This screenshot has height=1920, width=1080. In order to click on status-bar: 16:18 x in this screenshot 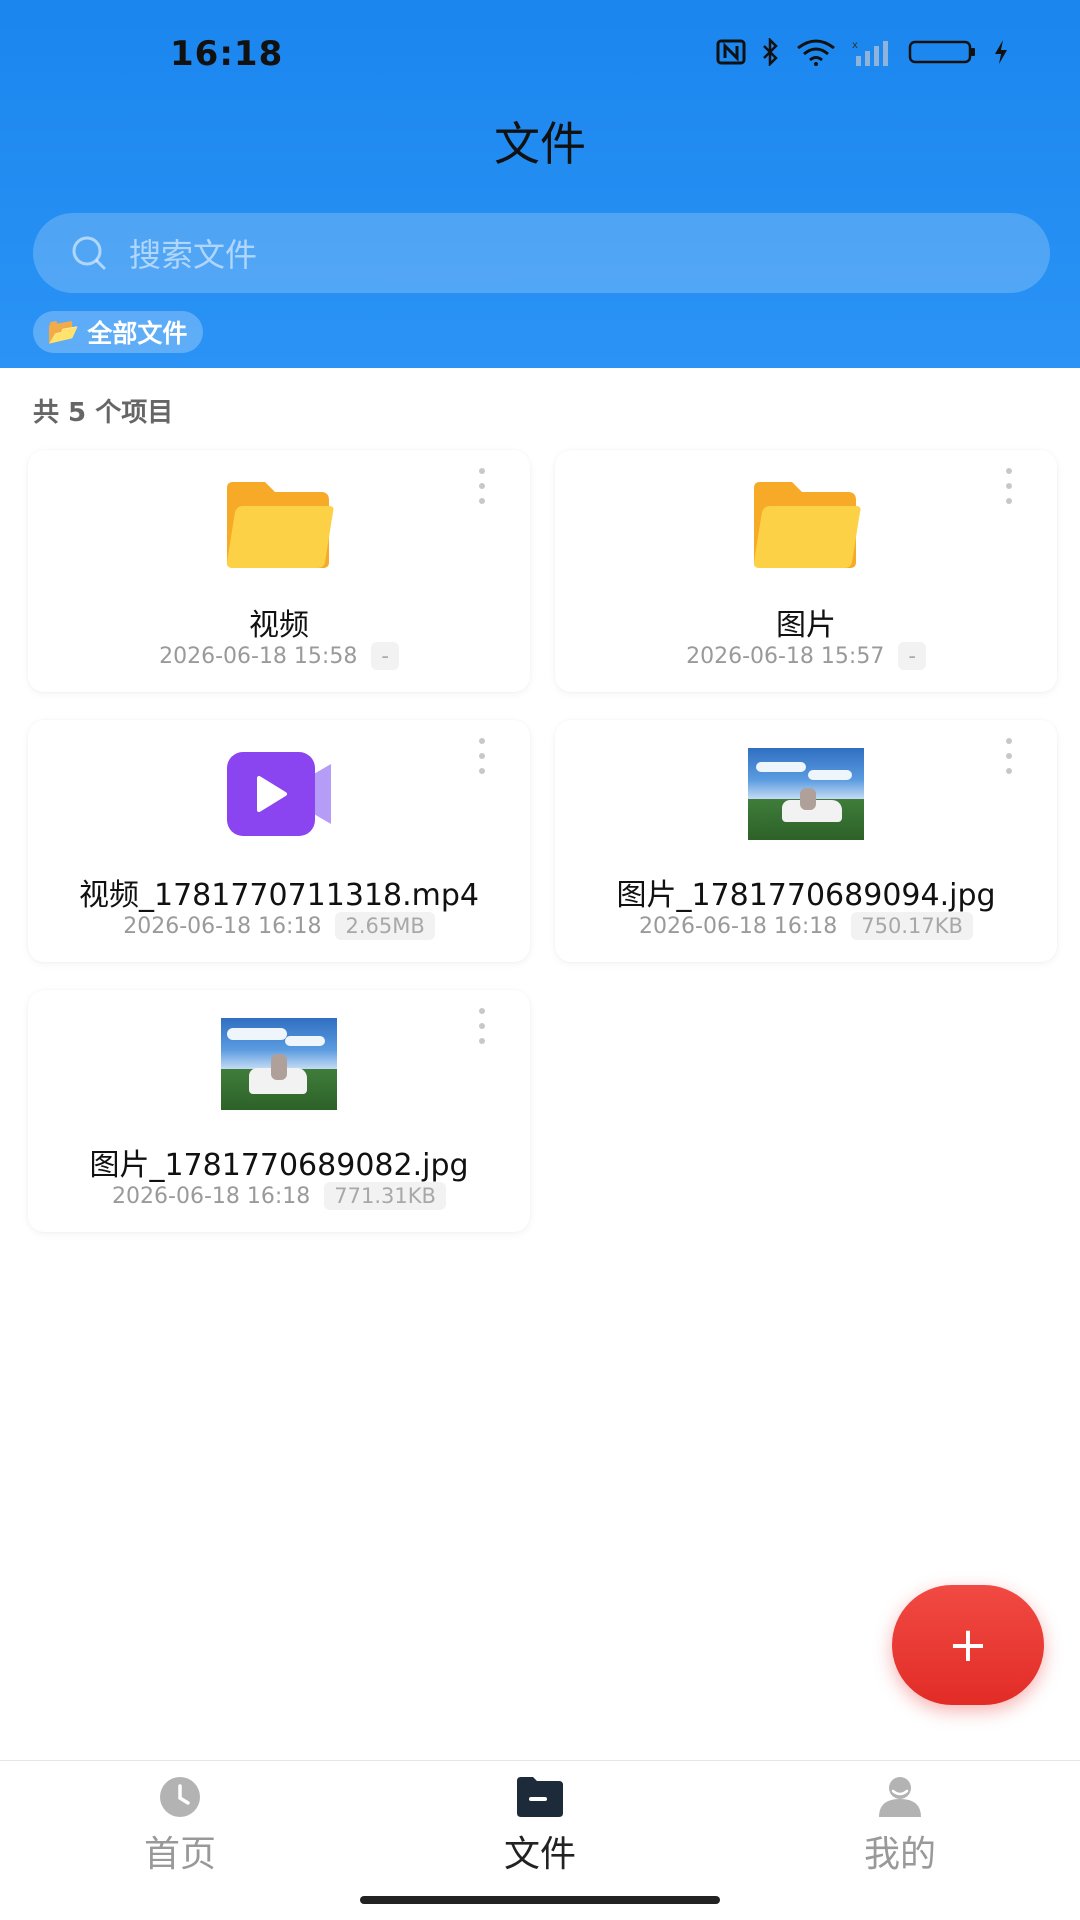, I will do `click(540, 55)`.